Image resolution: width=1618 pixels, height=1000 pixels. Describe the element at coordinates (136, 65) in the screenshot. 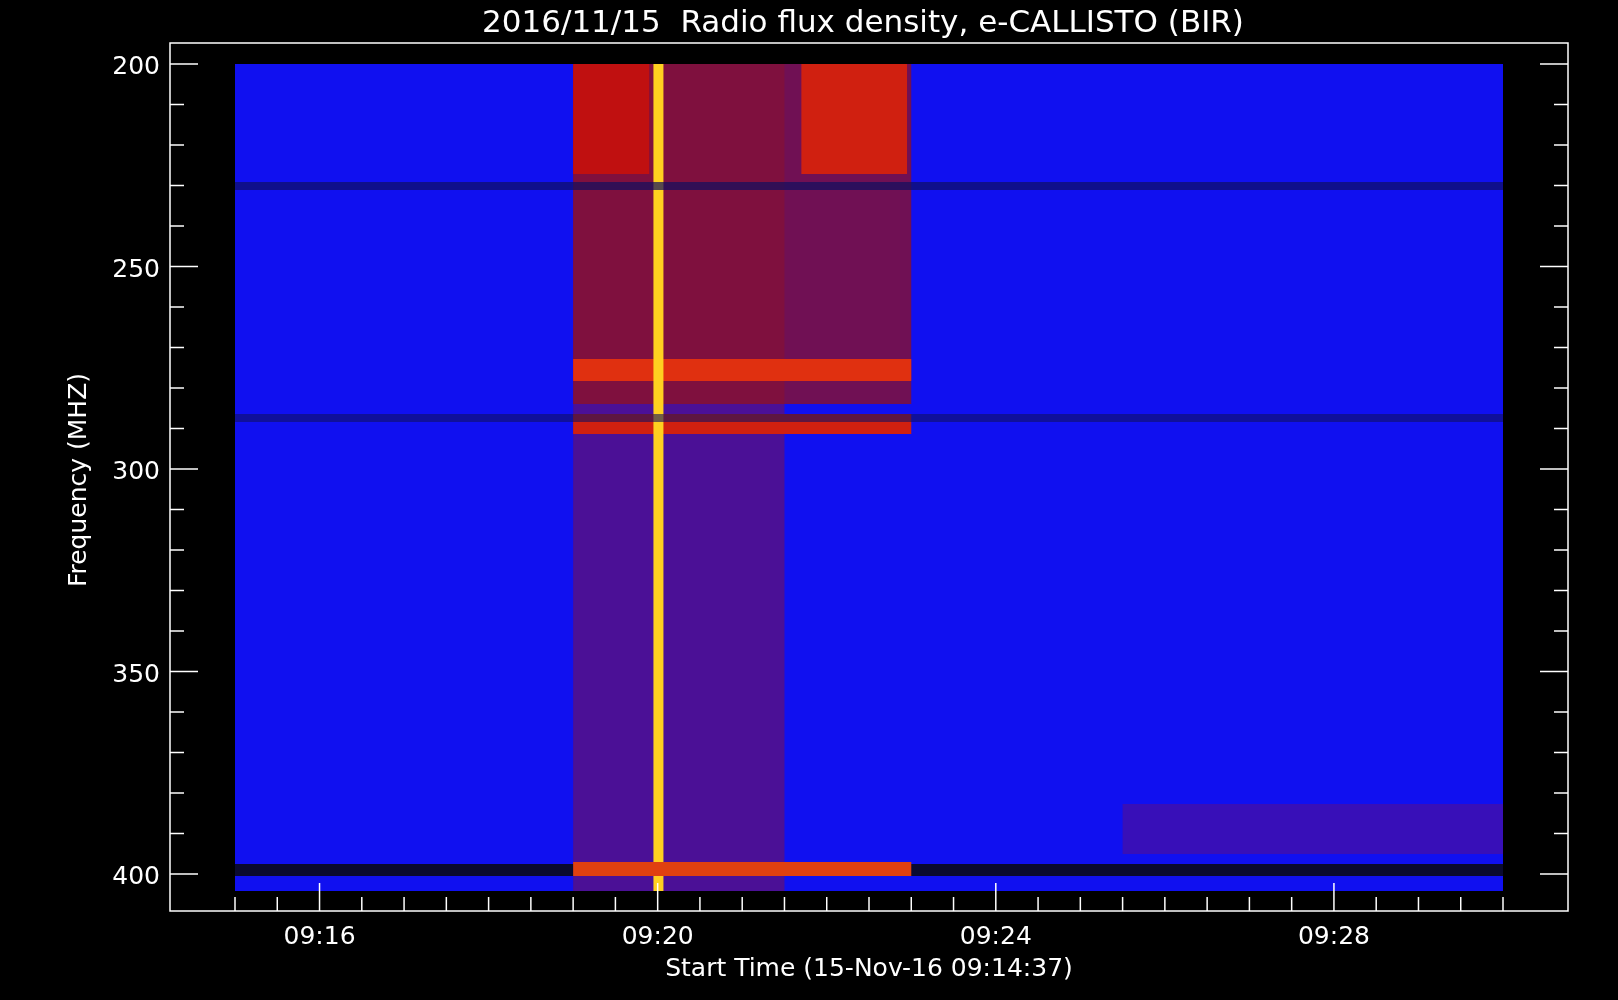

I see `tick-label: 200` at that location.